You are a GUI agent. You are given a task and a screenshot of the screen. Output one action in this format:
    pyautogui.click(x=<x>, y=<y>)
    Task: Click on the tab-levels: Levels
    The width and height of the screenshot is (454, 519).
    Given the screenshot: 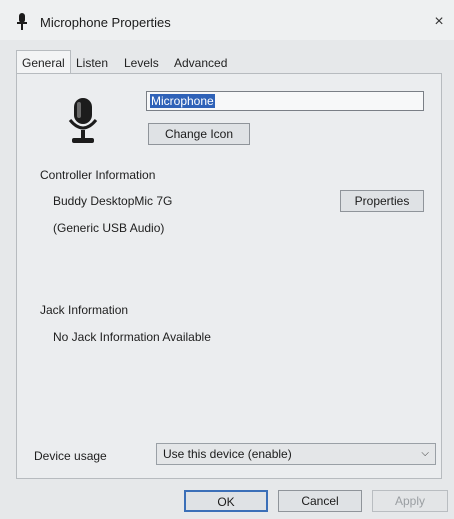 What is the action you would take?
    pyautogui.click(x=141, y=63)
    